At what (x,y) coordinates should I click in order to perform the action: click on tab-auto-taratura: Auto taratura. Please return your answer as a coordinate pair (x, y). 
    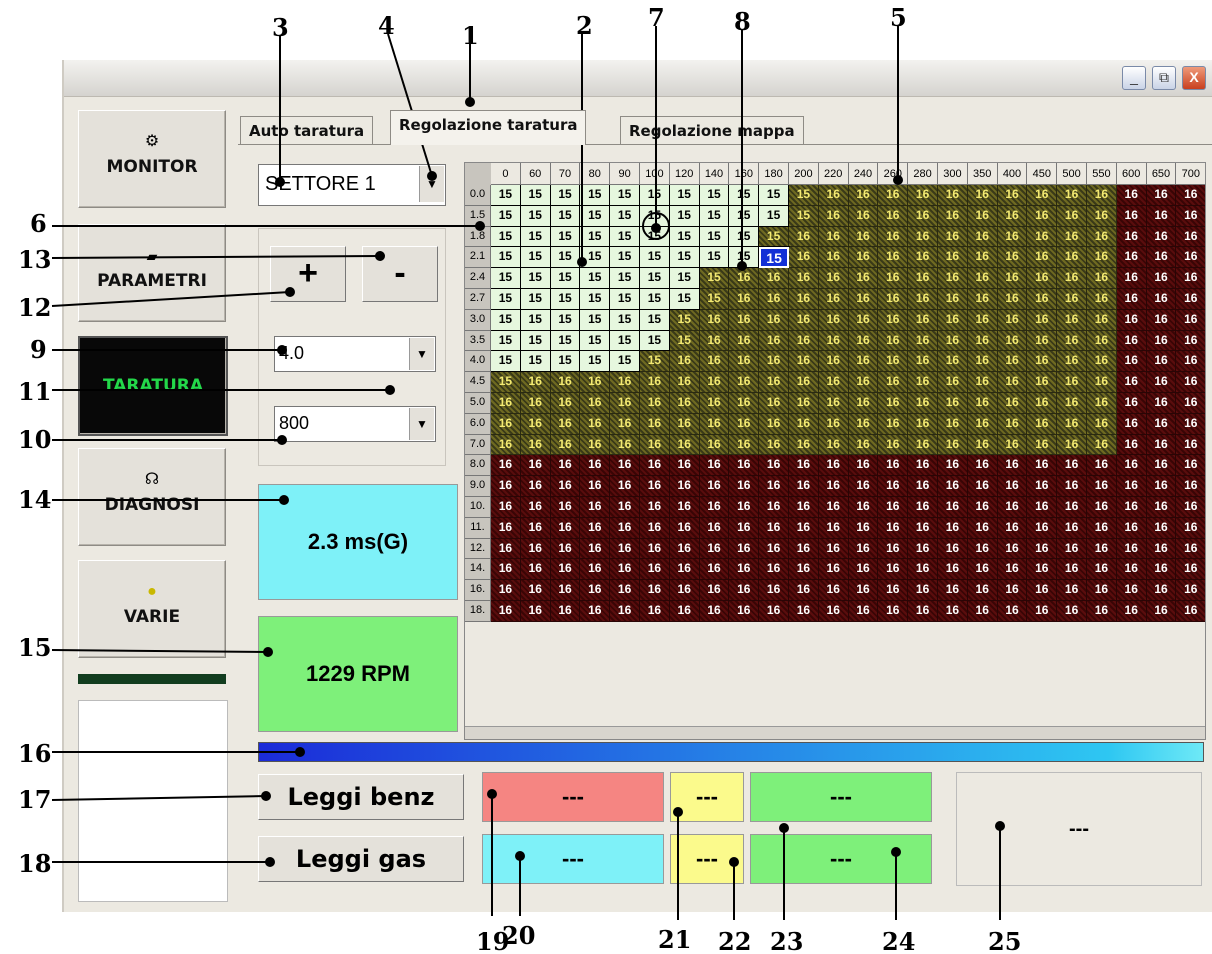
    Looking at the image, I should click on (307, 130).